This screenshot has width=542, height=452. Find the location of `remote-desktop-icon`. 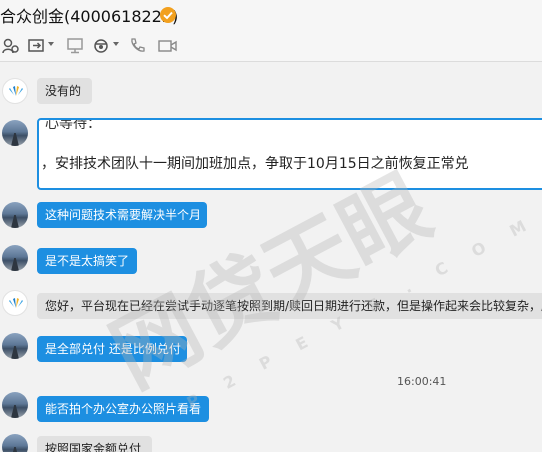

remote-desktop-icon is located at coordinates (75, 46).